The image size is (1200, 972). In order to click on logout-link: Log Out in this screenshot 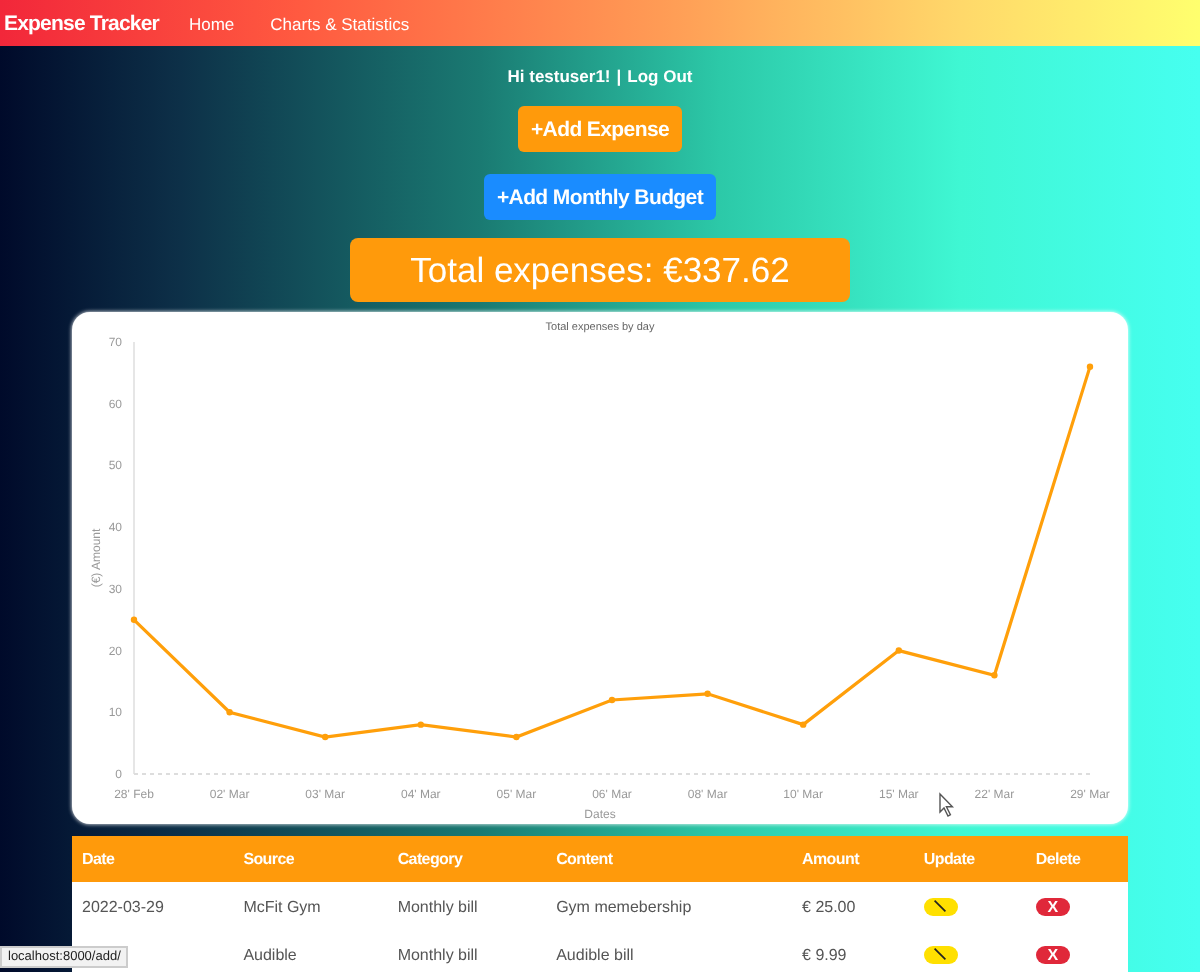, I will do `click(660, 76)`.